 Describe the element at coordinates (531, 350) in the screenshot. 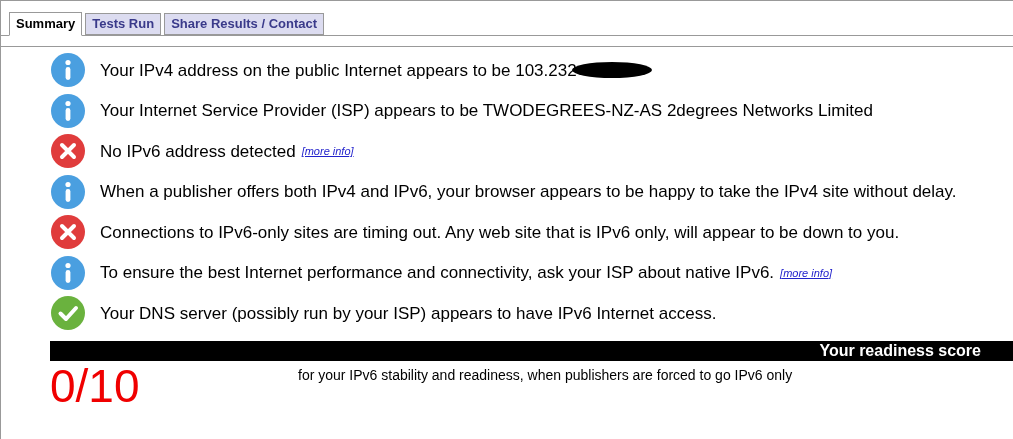

I see `score-heading: Your readiness score` at that location.